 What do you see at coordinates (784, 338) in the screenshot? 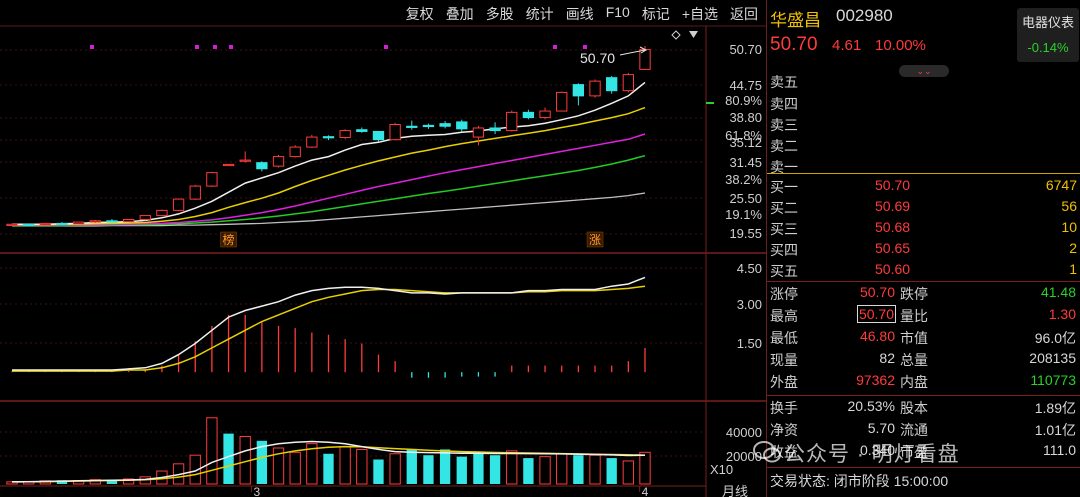
I see `stat-label-zuidi: 最低` at bounding box center [784, 338].